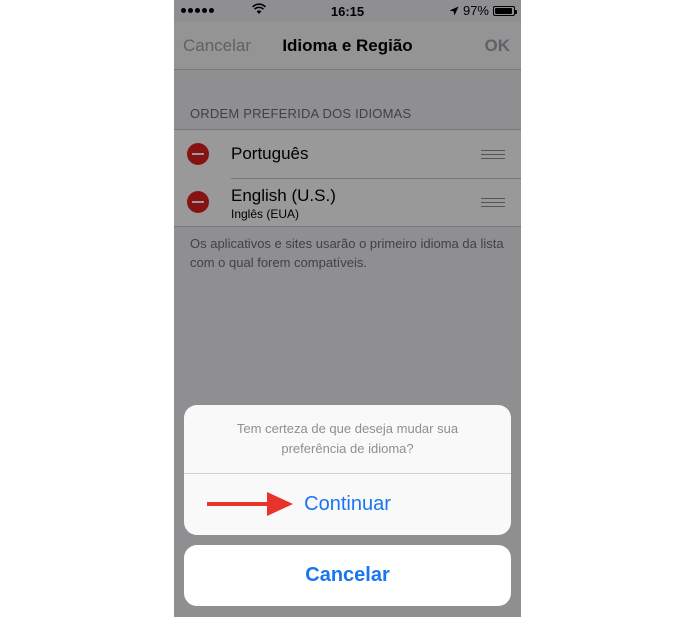 This screenshot has width=695, height=617. I want to click on annotation-arrow-icon, so click(250, 504).